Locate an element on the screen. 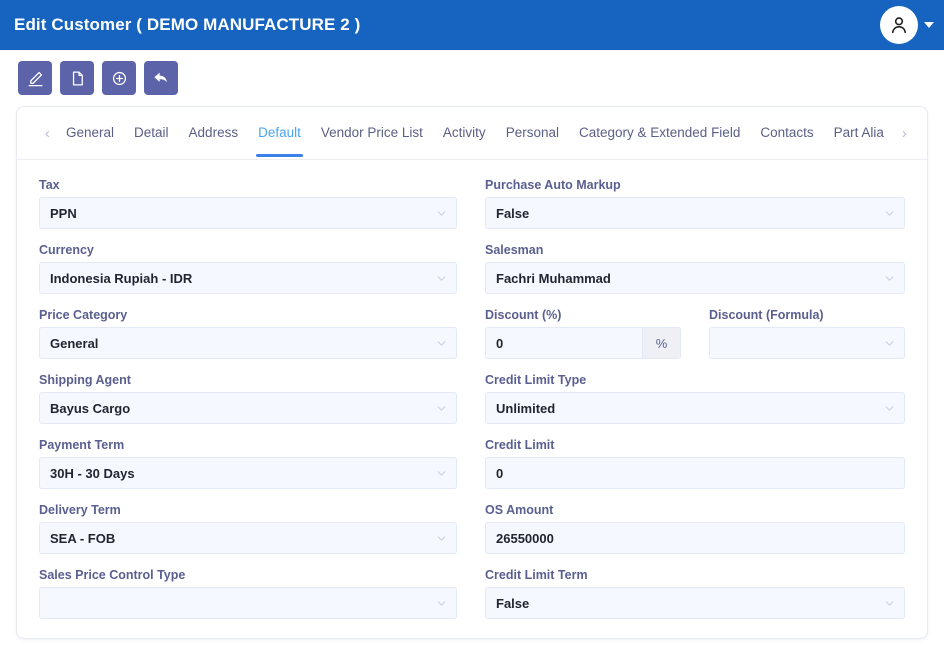 The image size is (944, 649). field-purchase-auto-markup-label: Purchase Auto Markup is located at coordinates (553, 185).